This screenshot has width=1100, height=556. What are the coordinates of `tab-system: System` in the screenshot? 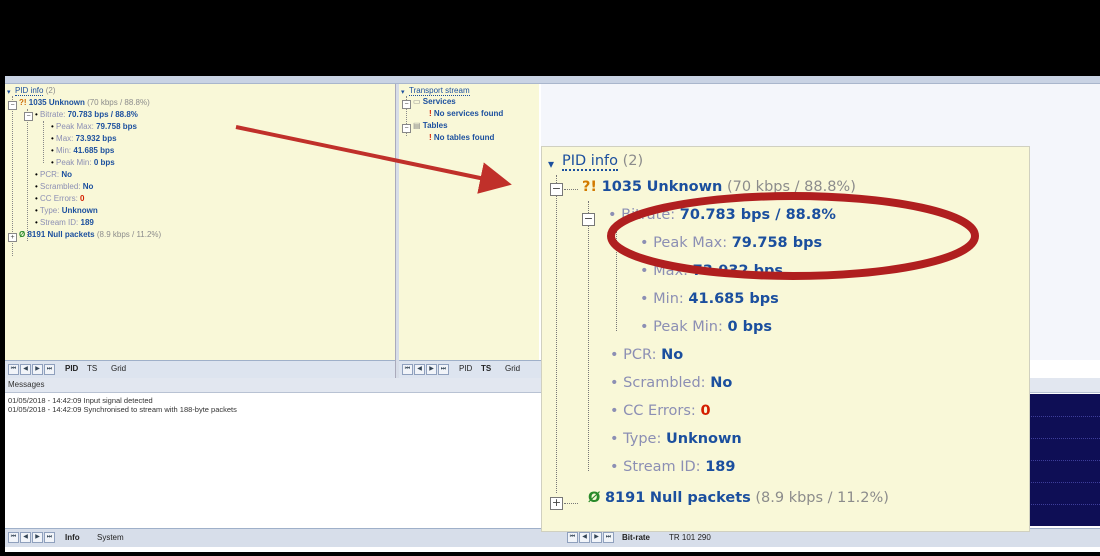 It's located at (110, 537).